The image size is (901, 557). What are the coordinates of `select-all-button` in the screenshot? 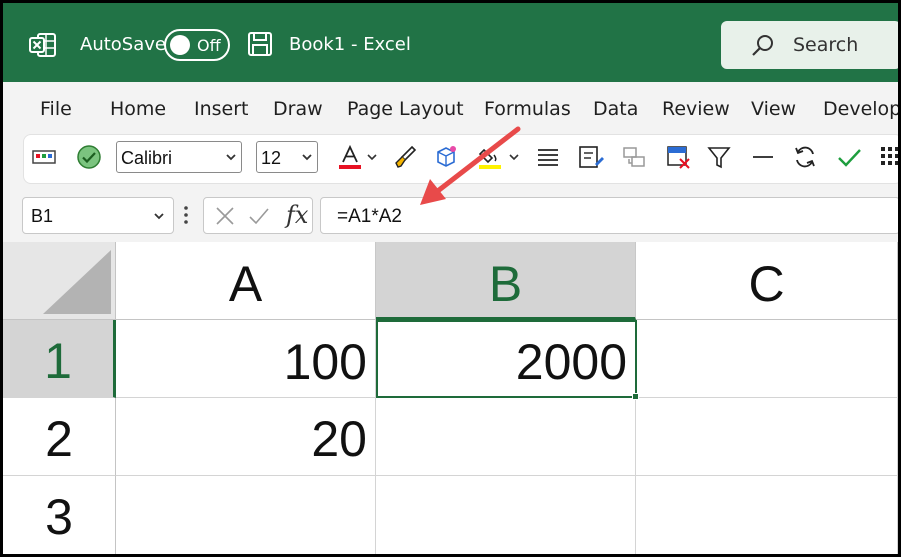 It's located at (59, 281).